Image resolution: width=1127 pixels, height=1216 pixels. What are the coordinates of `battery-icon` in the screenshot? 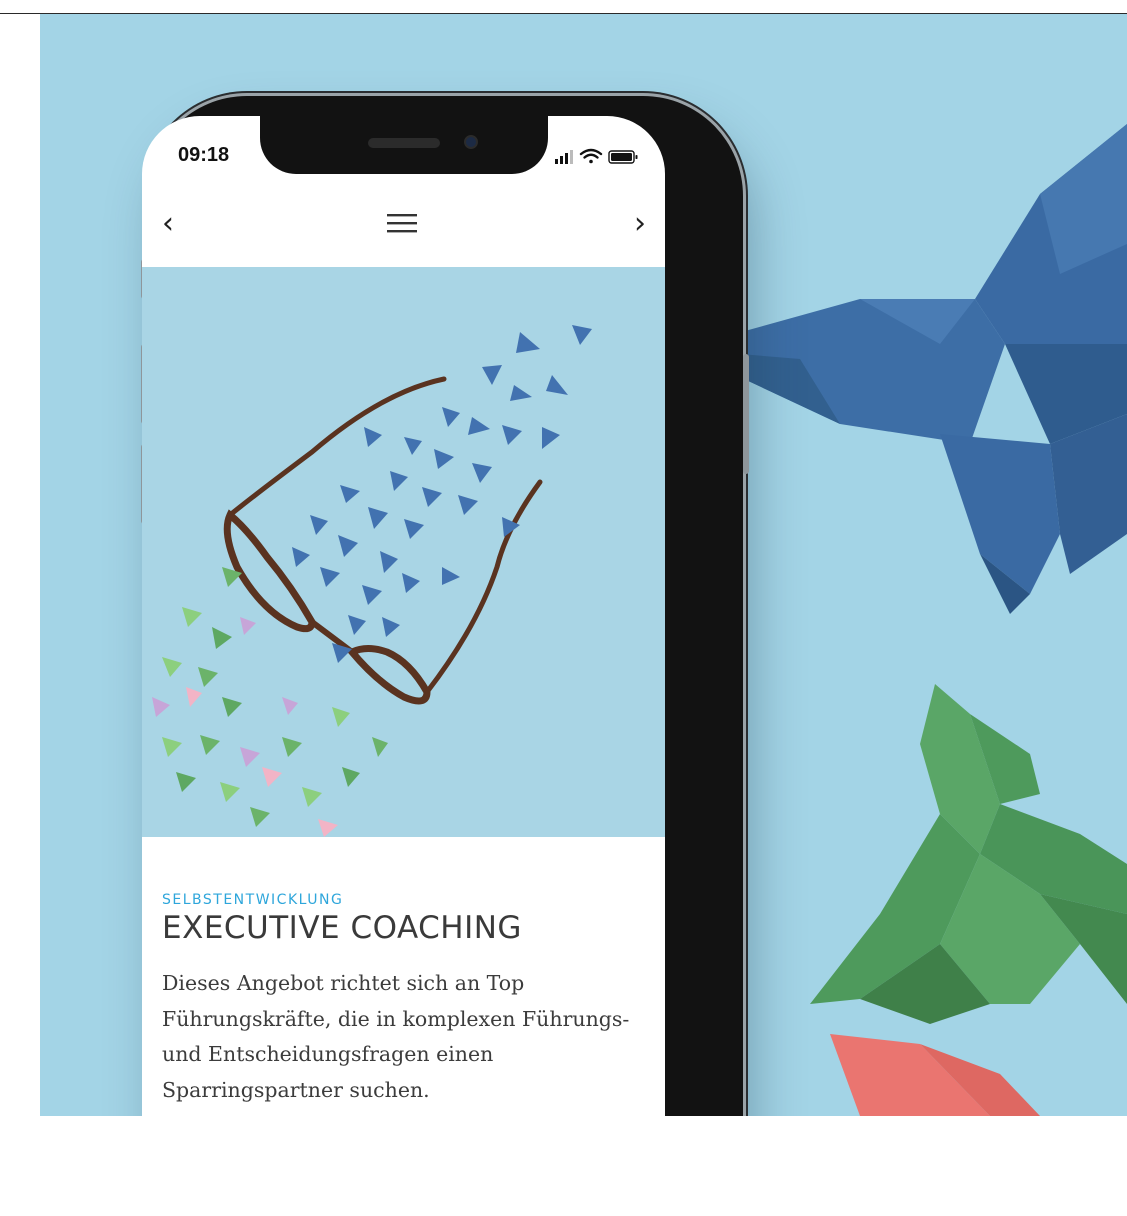 It's located at (623, 157).